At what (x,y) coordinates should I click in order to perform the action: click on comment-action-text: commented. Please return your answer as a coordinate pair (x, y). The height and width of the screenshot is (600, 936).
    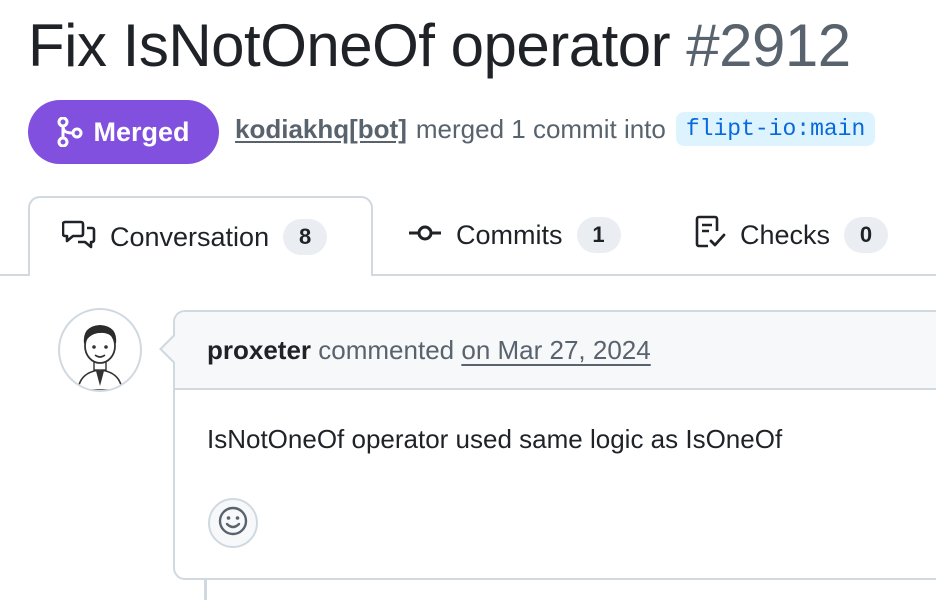
    Looking at the image, I should click on (386, 349).